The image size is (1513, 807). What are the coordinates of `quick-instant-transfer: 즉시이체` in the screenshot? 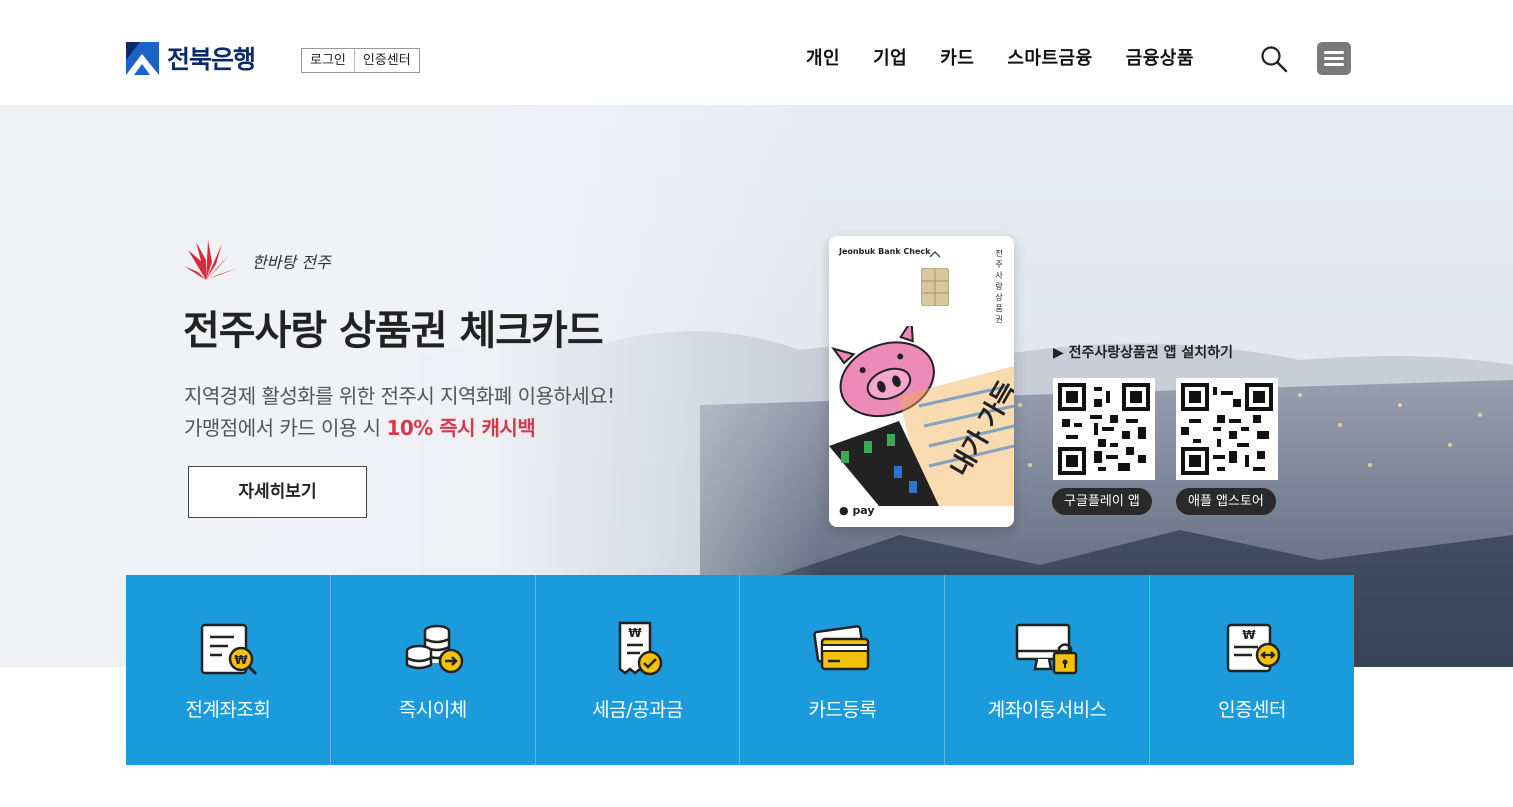 It's located at (432, 670).